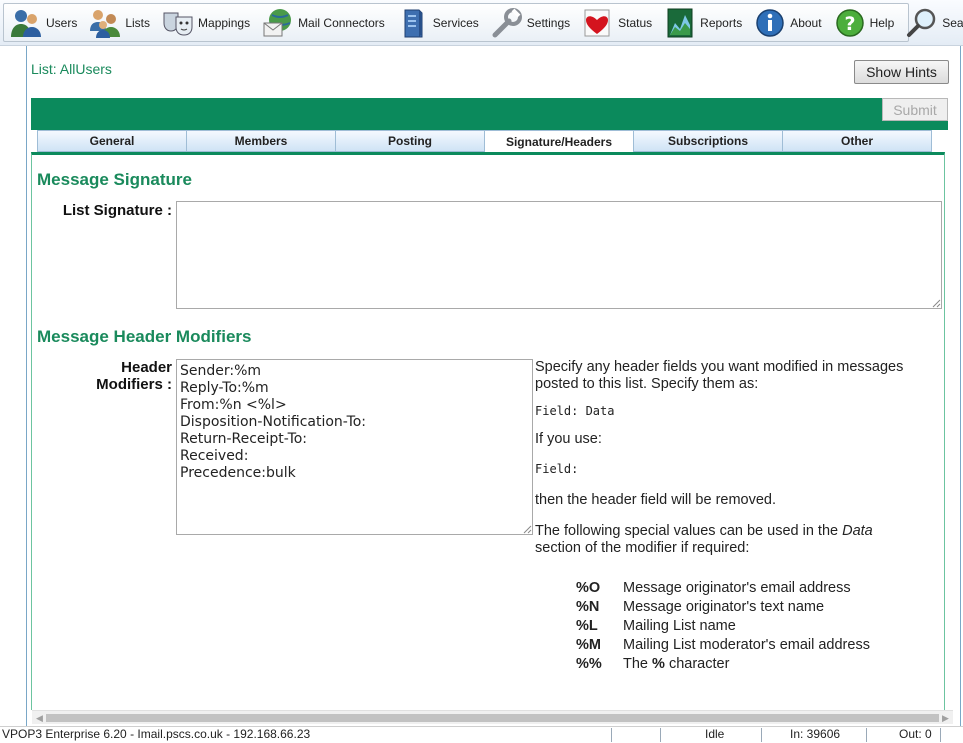 Image resolution: width=963 pixels, height=743 pixels. What do you see at coordinates (39, 718) in the screenshot?
I see `scroll-left-icon: ◀` at bounding box center [39, 718].